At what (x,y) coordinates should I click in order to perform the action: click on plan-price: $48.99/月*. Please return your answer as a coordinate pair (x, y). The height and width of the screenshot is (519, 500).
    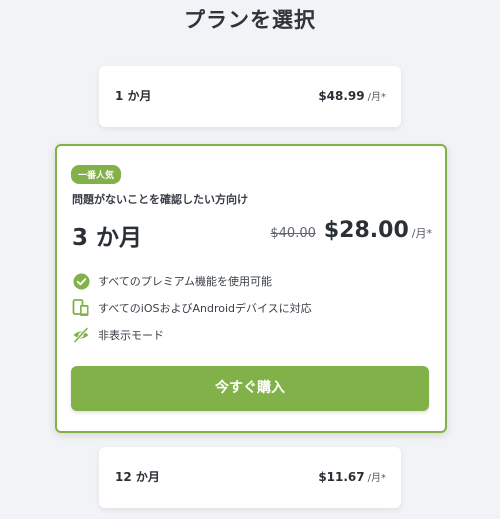
    Looking at the image, I should click on (352, 97).